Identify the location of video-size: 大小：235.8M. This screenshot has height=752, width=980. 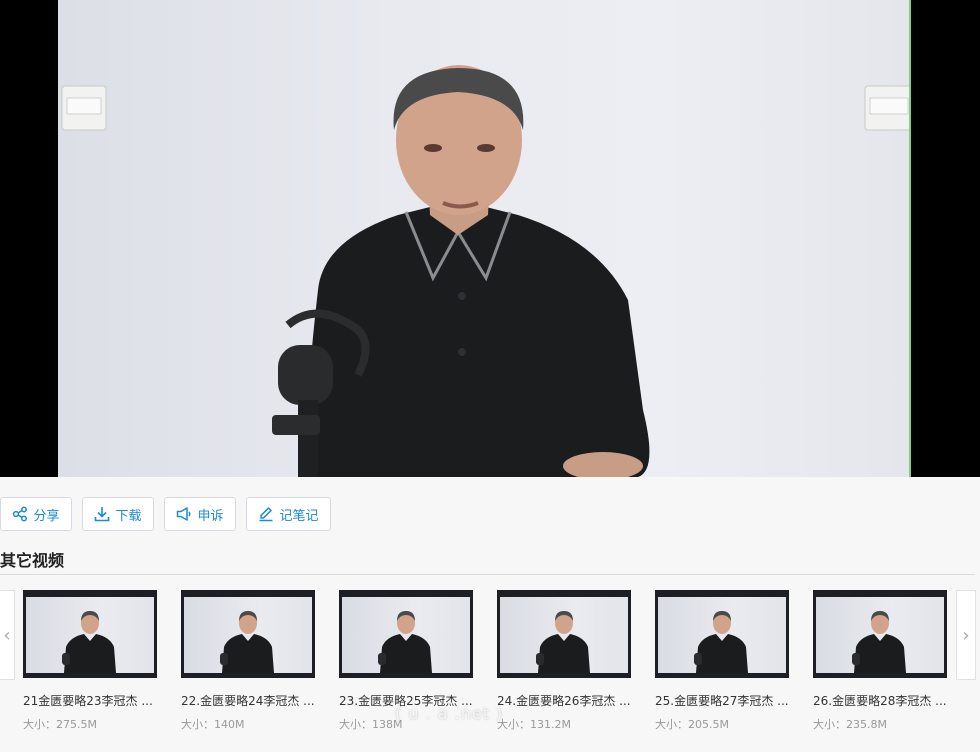
(850, 724).